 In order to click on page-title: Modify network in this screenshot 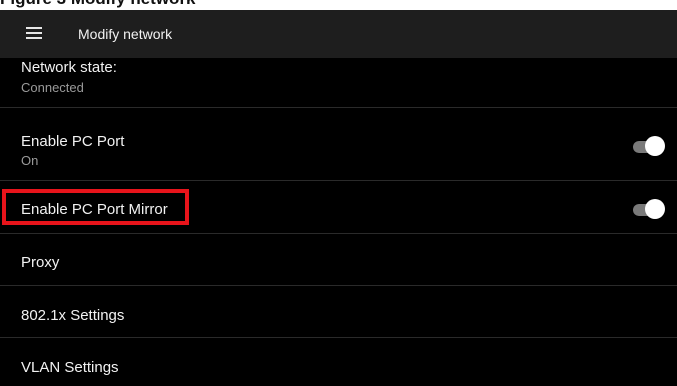, I will do `click(125, 34)`.